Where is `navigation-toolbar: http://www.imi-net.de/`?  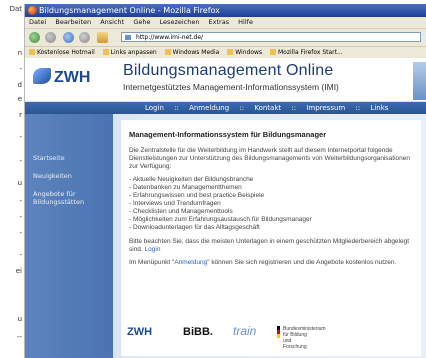 navigation-toolbar: http://www.imi-net.de/ is located at coordinates (225, 38).